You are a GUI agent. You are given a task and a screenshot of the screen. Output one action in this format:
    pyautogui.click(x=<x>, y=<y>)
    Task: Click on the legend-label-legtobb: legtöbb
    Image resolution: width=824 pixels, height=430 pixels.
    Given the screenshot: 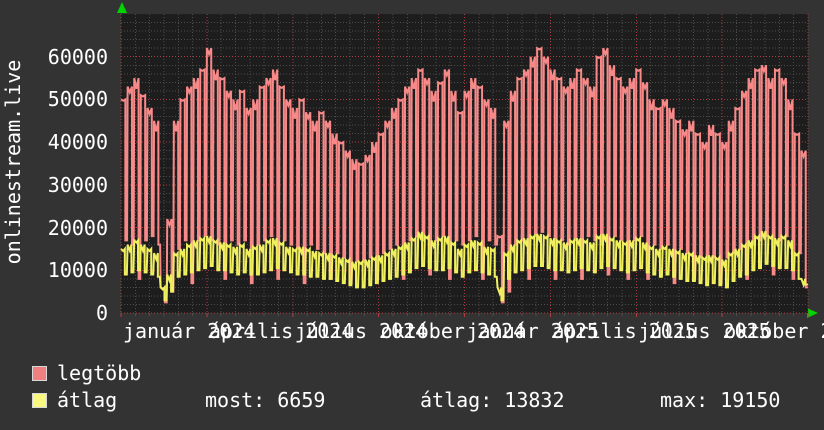 What is the action you would take?
    pyautogui.click(x=99, y=373)
    